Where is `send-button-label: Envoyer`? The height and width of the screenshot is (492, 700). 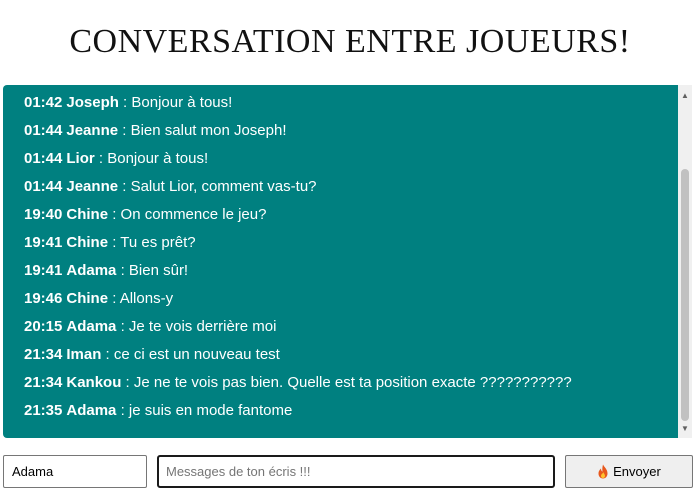
send-button-label: Envoyer is located at coordinates (637, 471).